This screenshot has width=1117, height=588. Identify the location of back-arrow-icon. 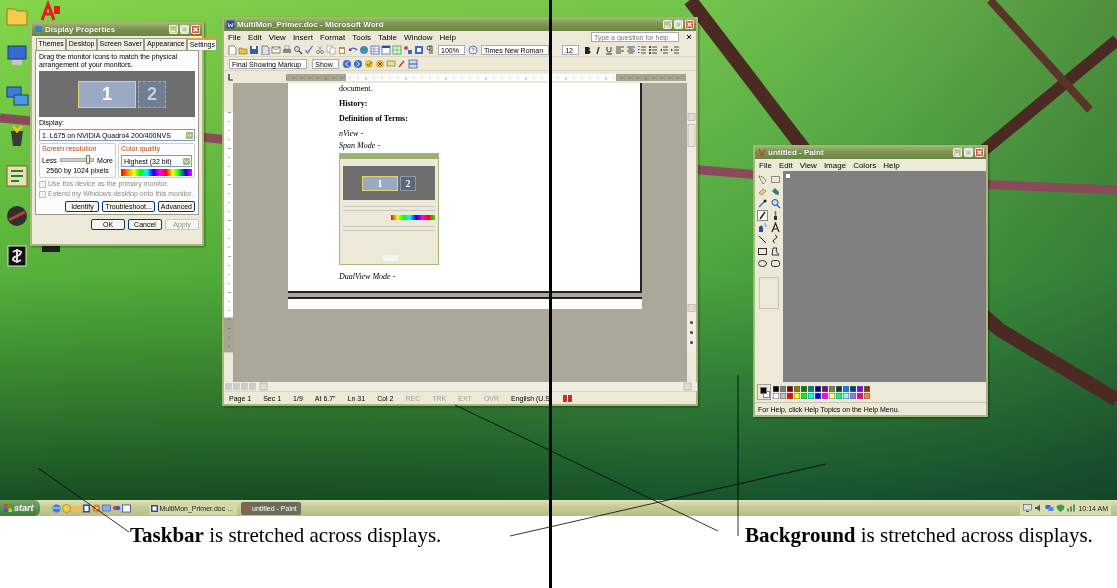
(346, 63).